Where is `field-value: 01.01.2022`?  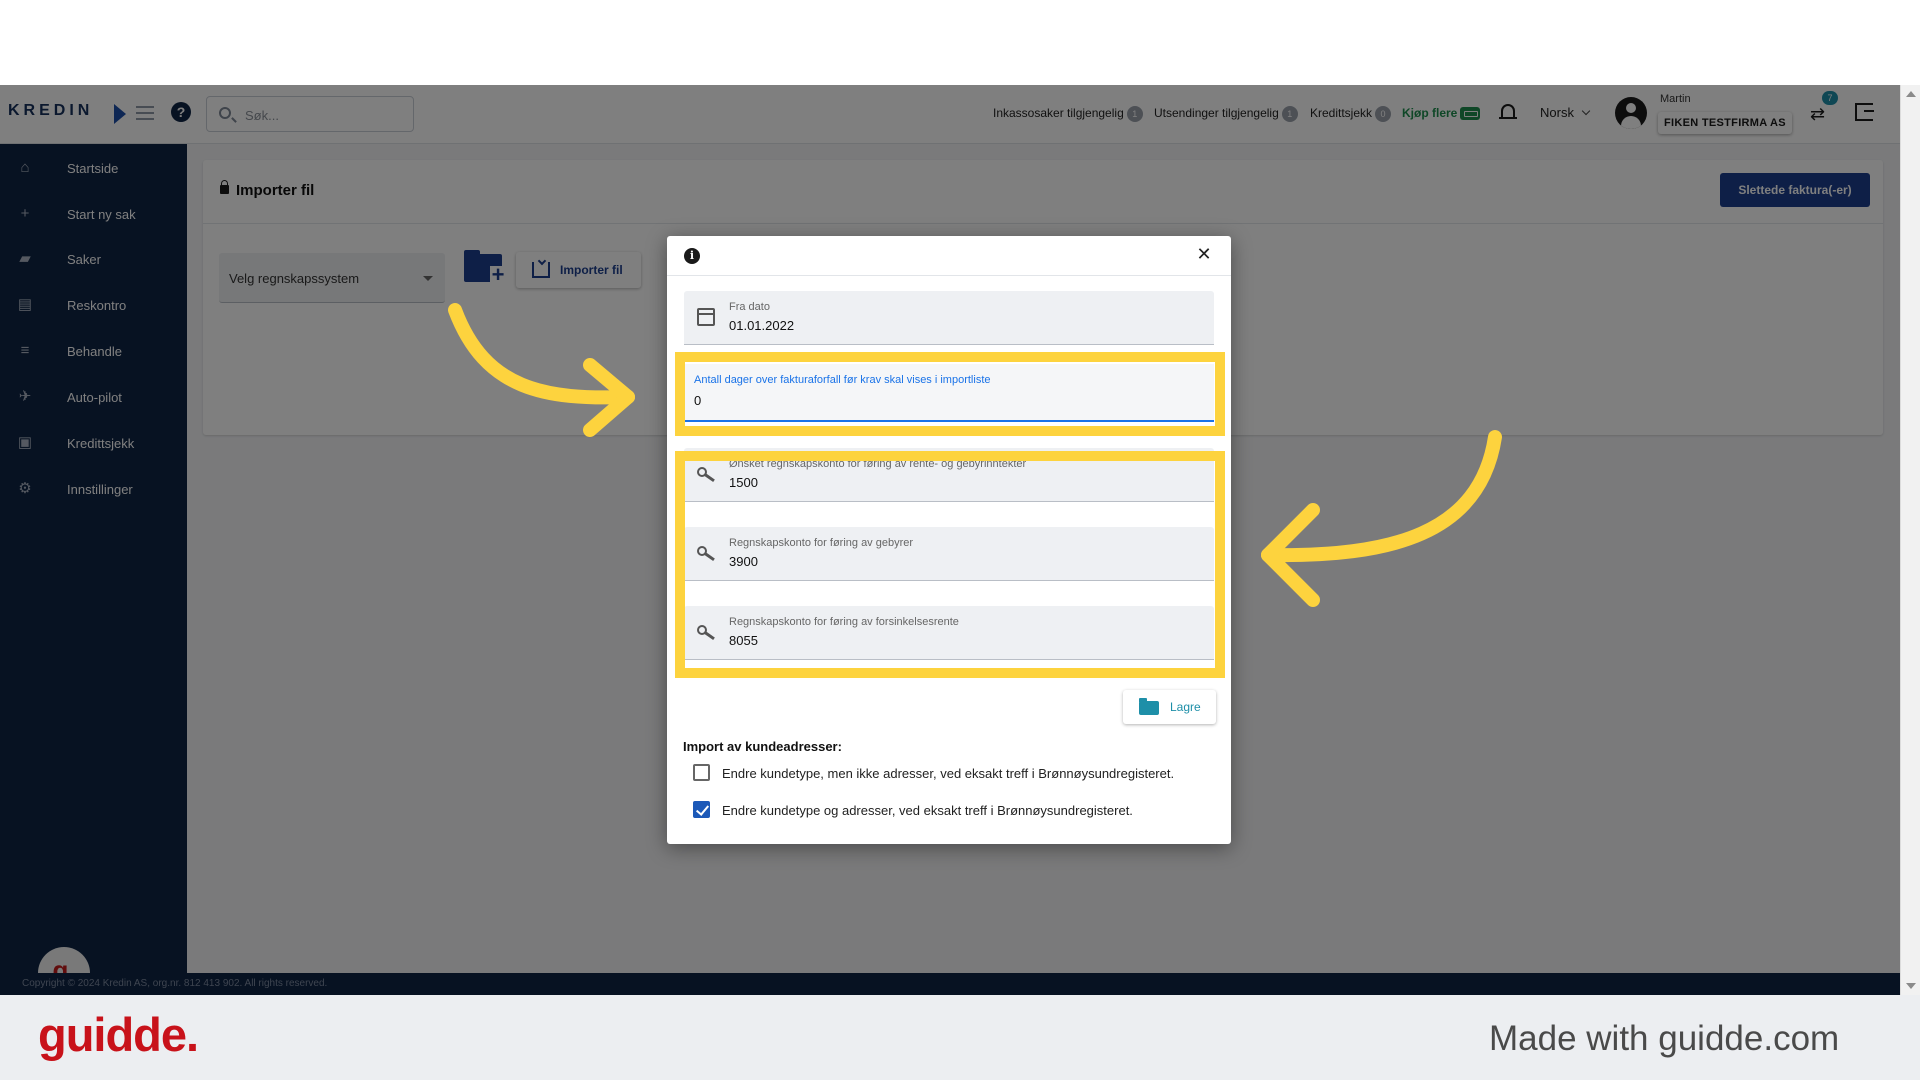 field-value: 01.01.2022 is located at coordinates (762, 325).